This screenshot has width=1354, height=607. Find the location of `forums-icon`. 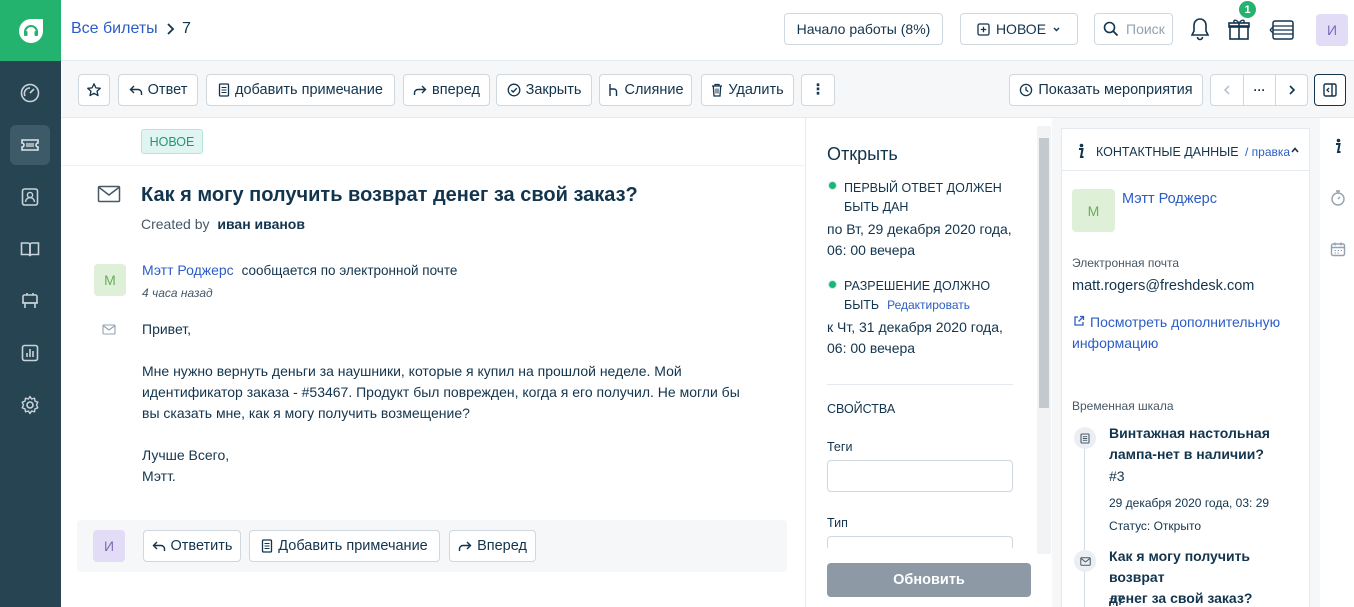

forums-icon is located at coordinates (30, 301).